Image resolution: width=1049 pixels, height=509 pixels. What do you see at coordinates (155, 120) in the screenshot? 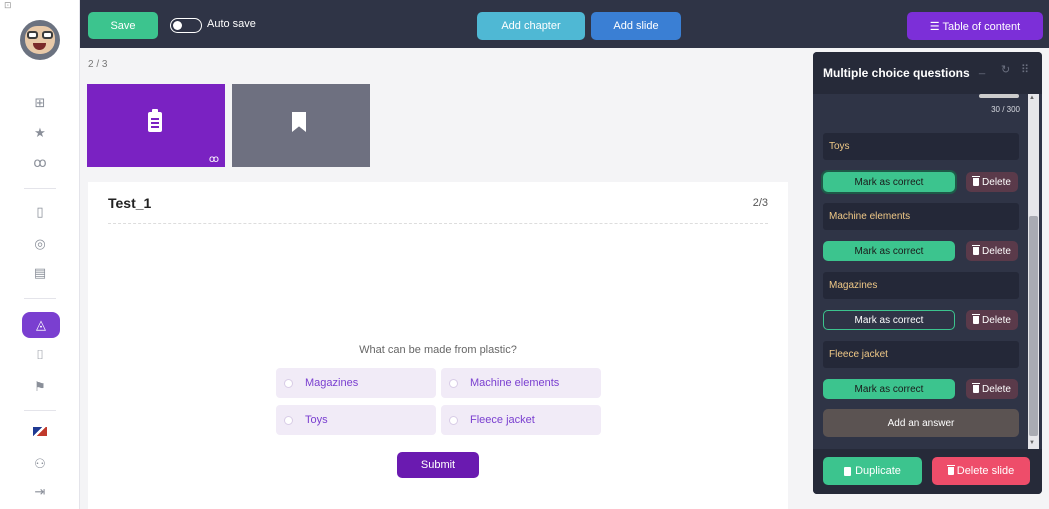
I see `clipboard-icon` at bounding box center [155, 120].